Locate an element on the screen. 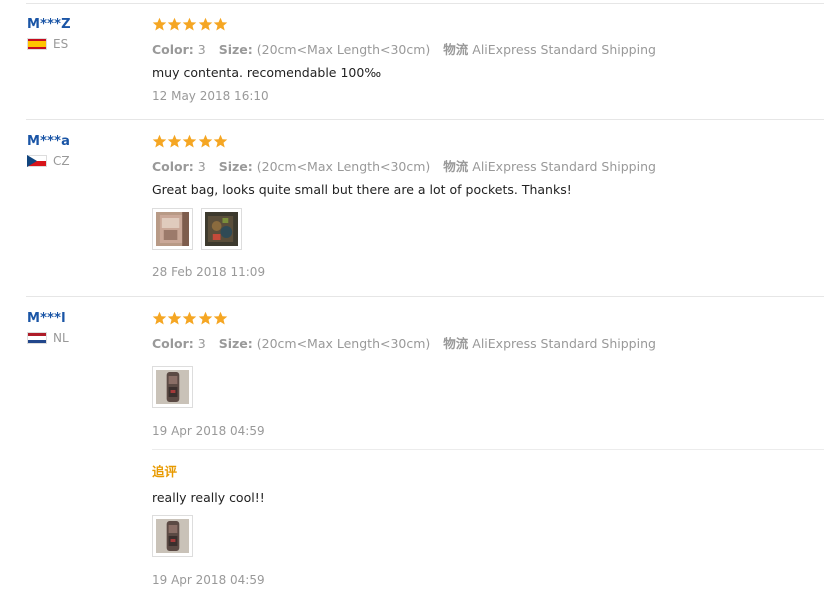 This screenshot has height=598, width=824. country-code: CZ is located at coordinates (61, 161).